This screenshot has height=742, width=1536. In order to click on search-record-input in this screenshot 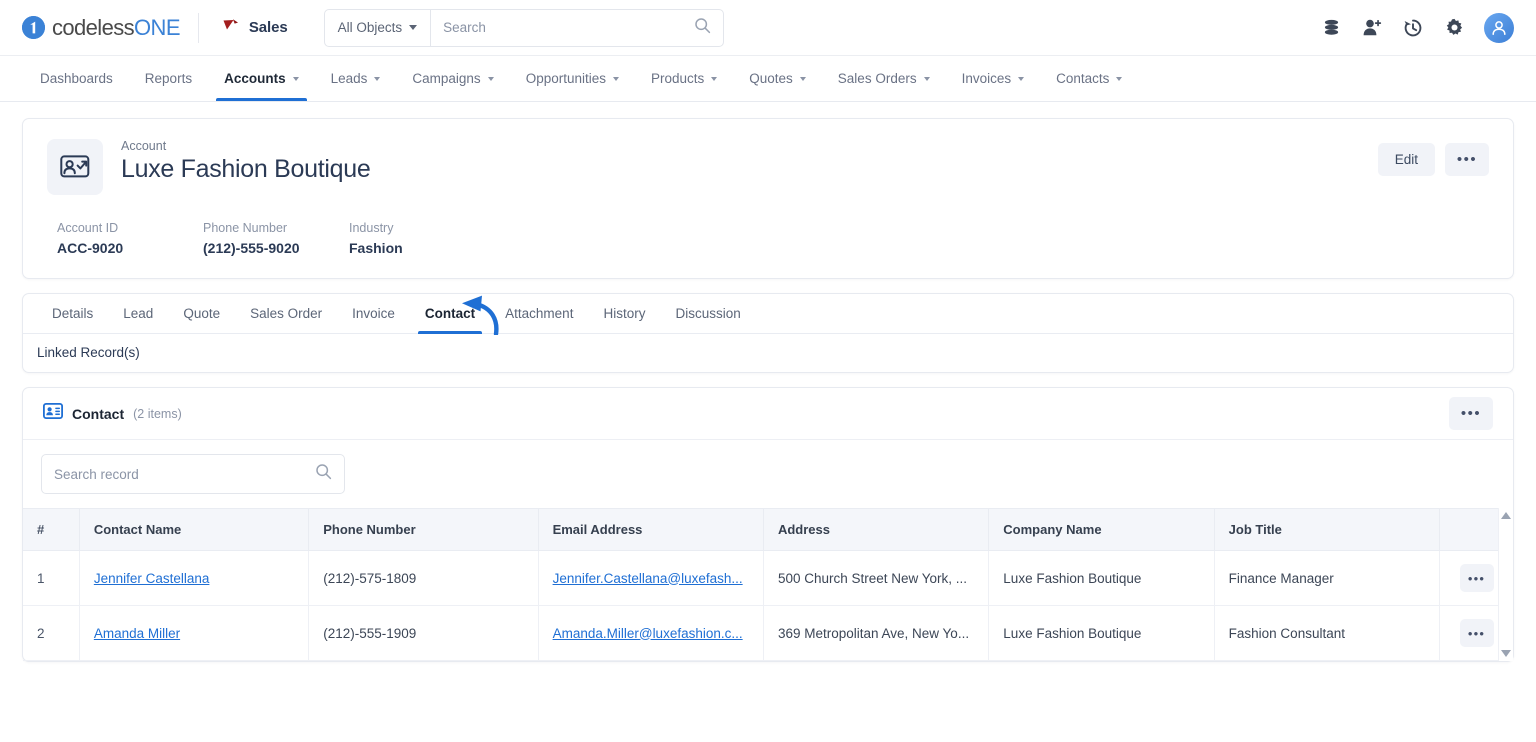, I will do `click(184, 474)`.